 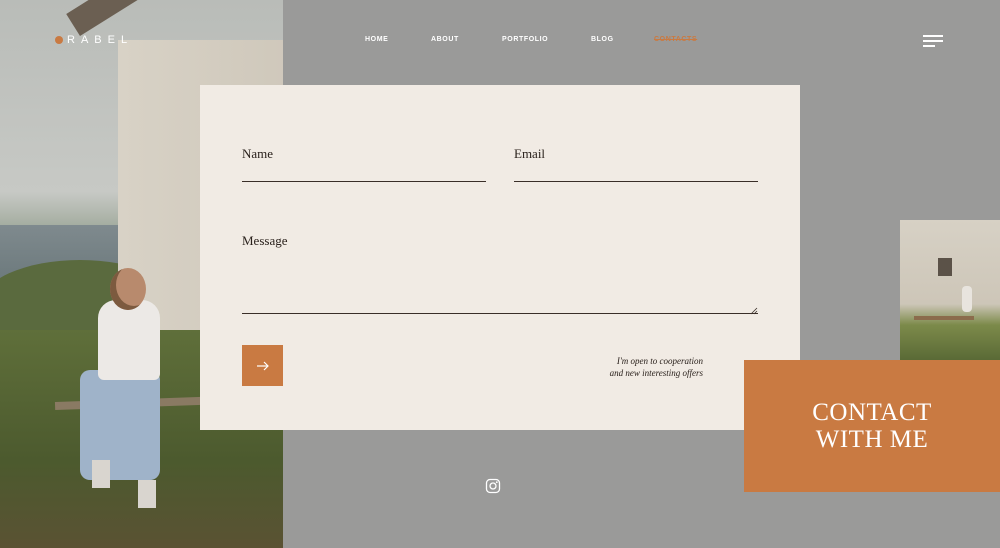 What do you see at coordinates (128, 289) in the screenshot?
I see `photo-person-head` at bounding box center [128, 289].